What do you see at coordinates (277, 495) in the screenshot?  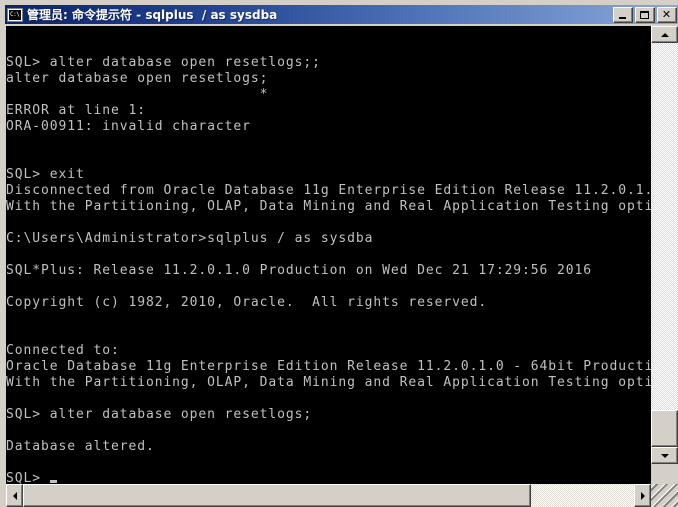 I see `horizontal-scrollbar-thumb` at bounding box center [277, 495].